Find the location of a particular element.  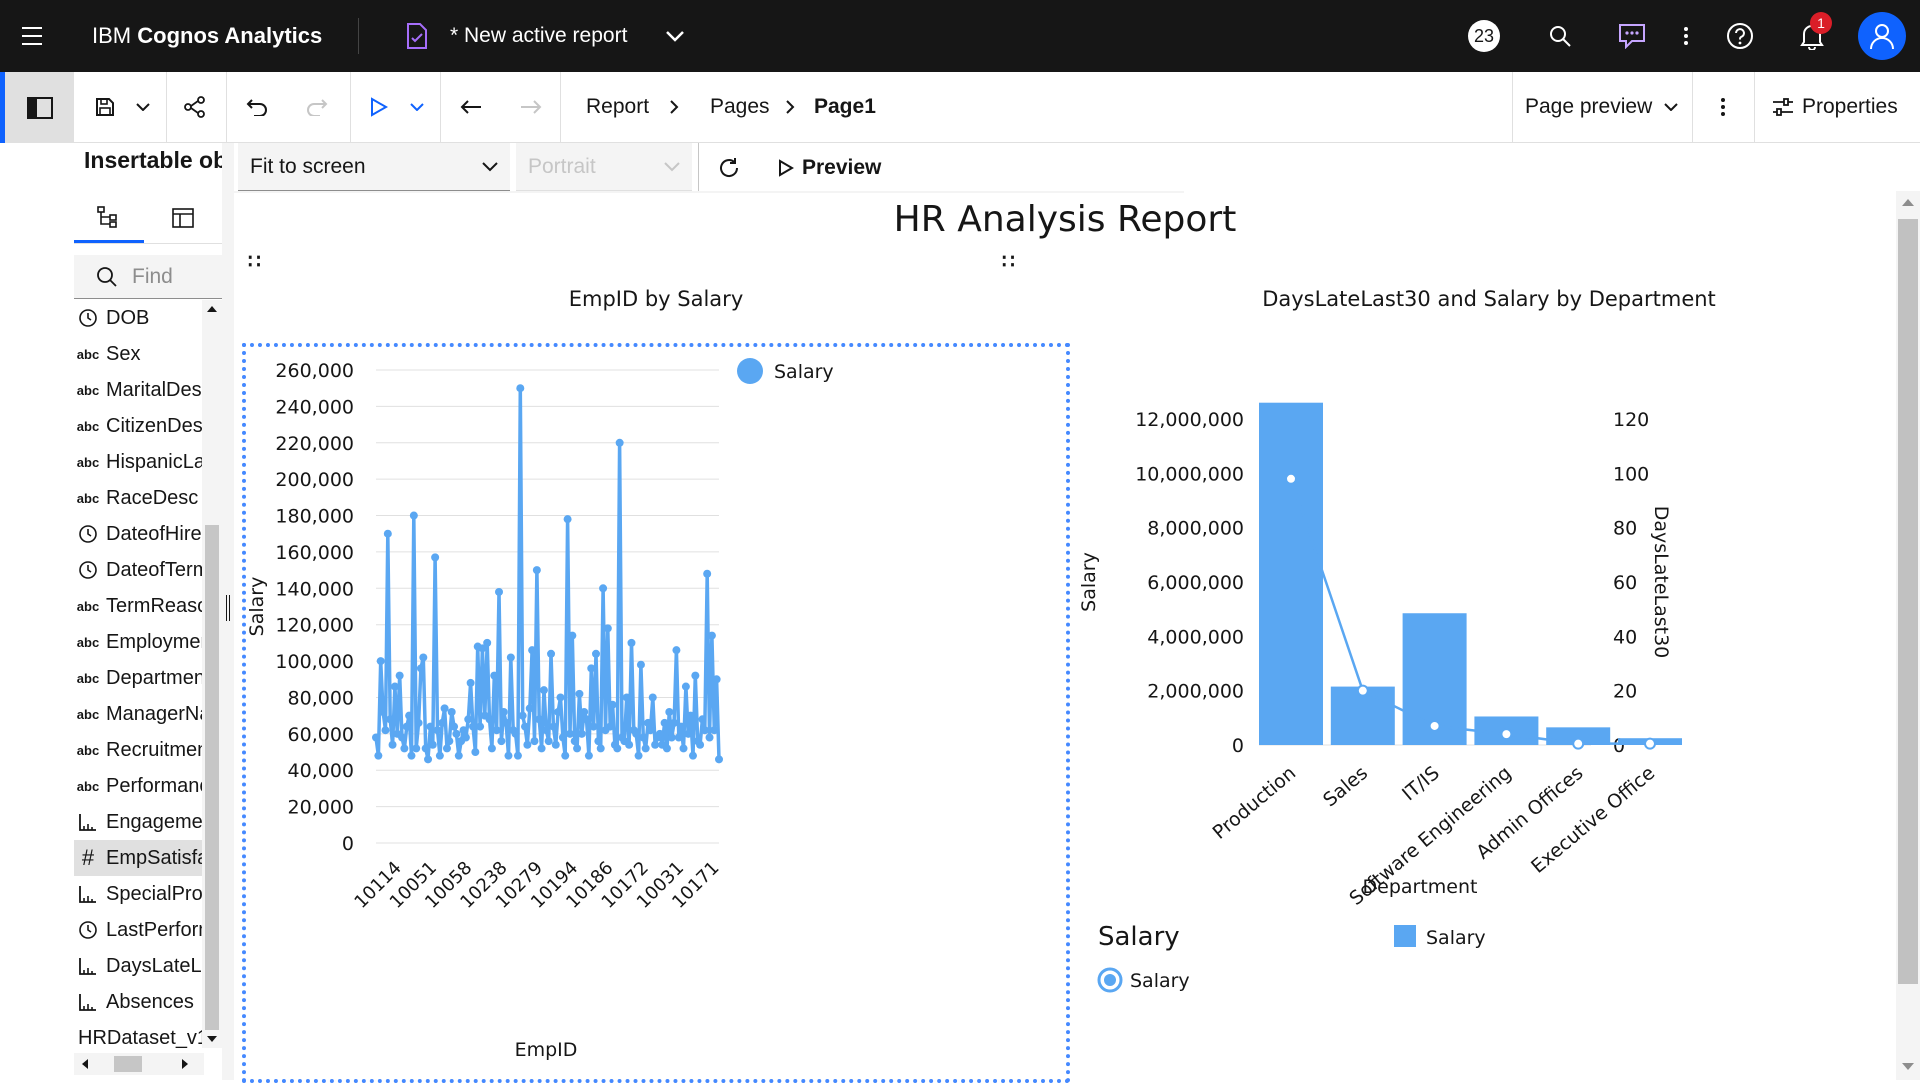

toggle-panel-button is located at coordinates (37, 107).